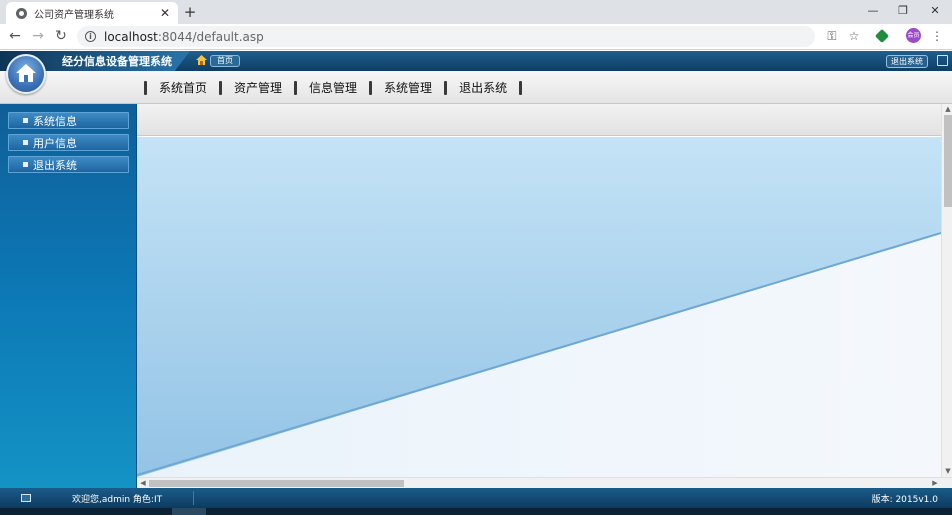 This screenshot has height=515, width=952. I want to click on home-small-icon, so click(201, 60).